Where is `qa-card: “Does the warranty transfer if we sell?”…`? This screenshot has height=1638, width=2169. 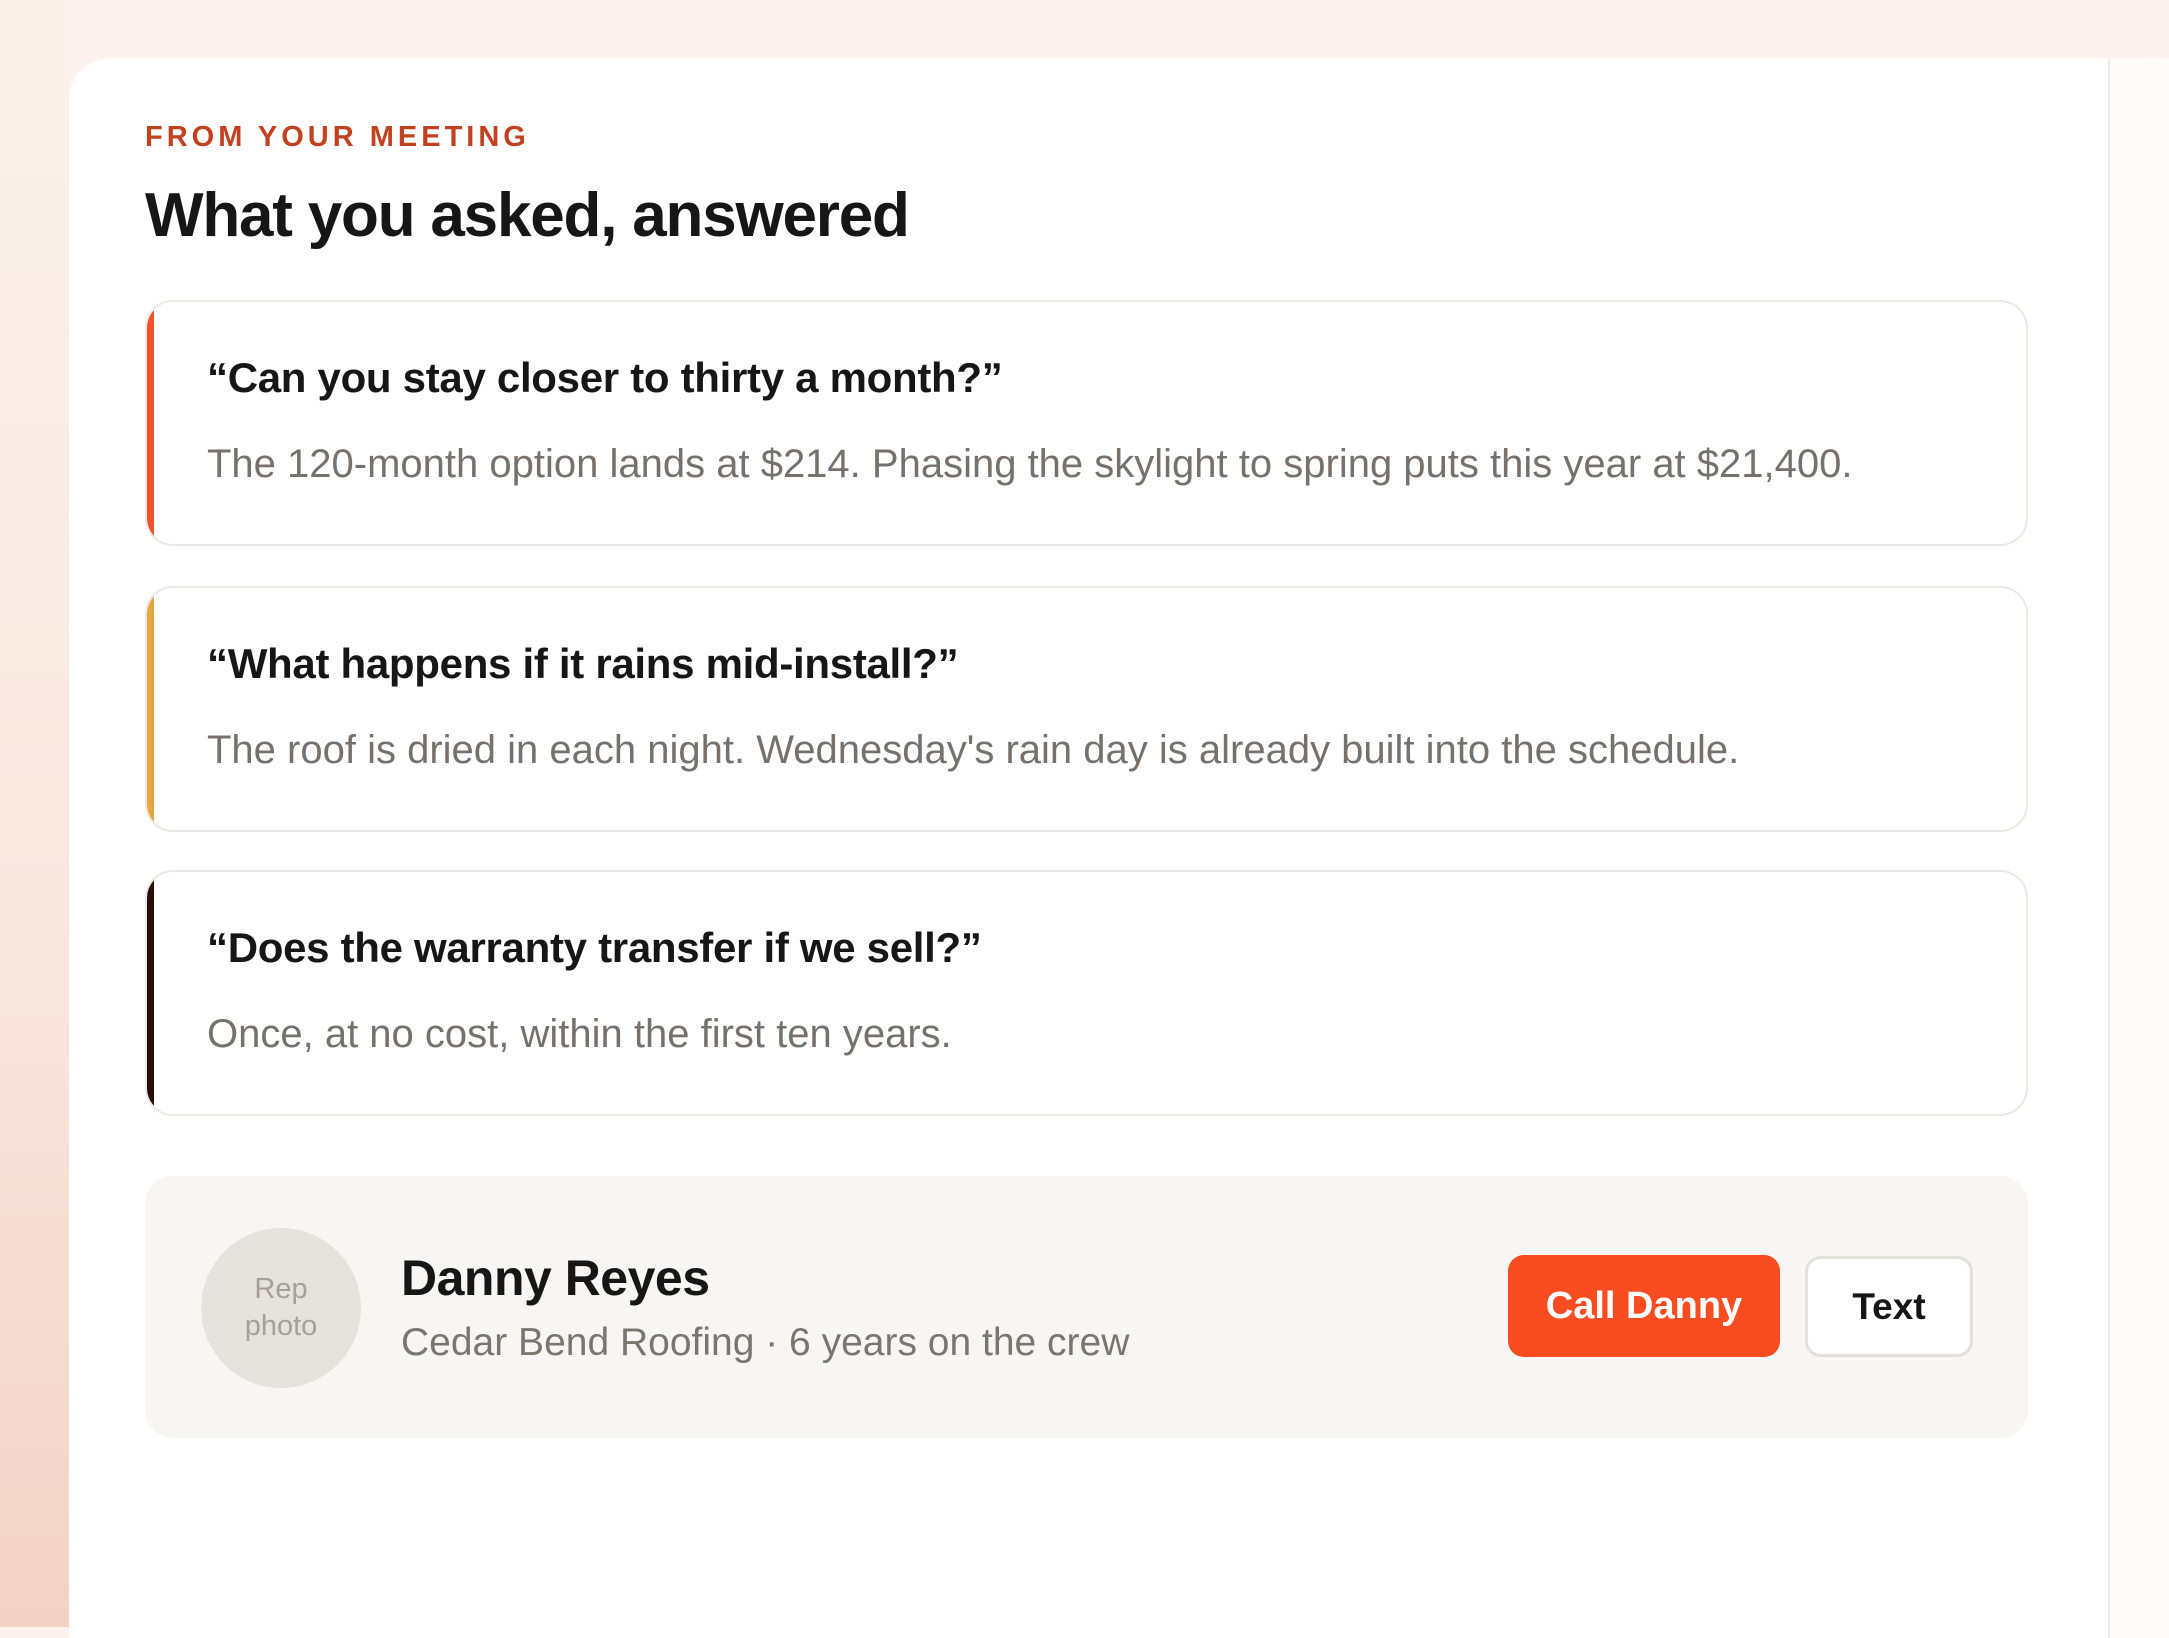
qa-card: “Does the warranty transfer if we sell?”… is located at coordinates (1086, 993).